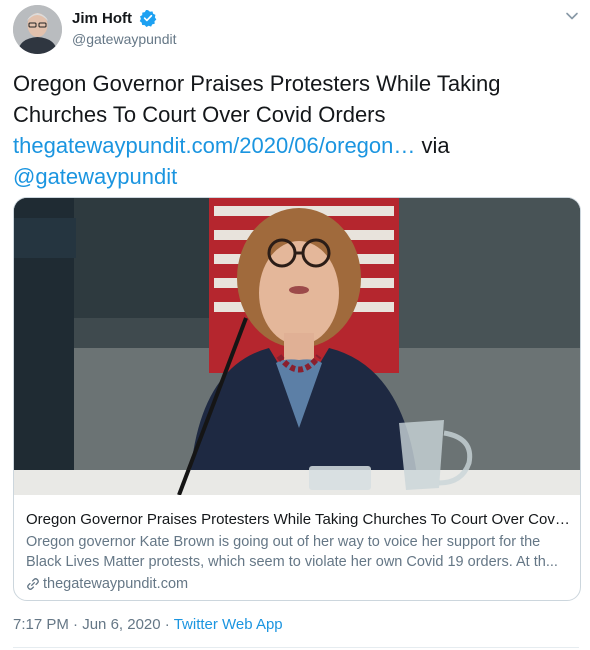  I want to click on card-domain-text: thegatewaypundit.com, so click(116, 584).